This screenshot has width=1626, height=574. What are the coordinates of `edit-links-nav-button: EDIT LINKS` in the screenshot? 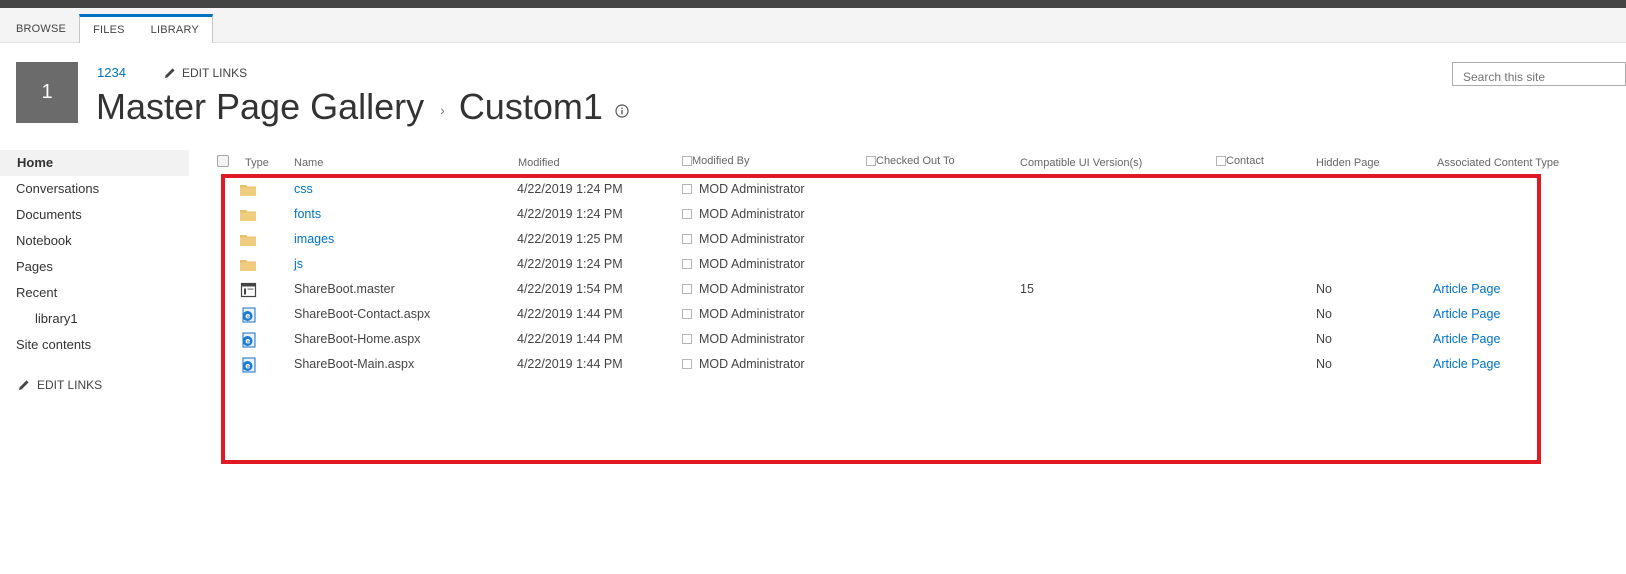 It's located at (60, 385).